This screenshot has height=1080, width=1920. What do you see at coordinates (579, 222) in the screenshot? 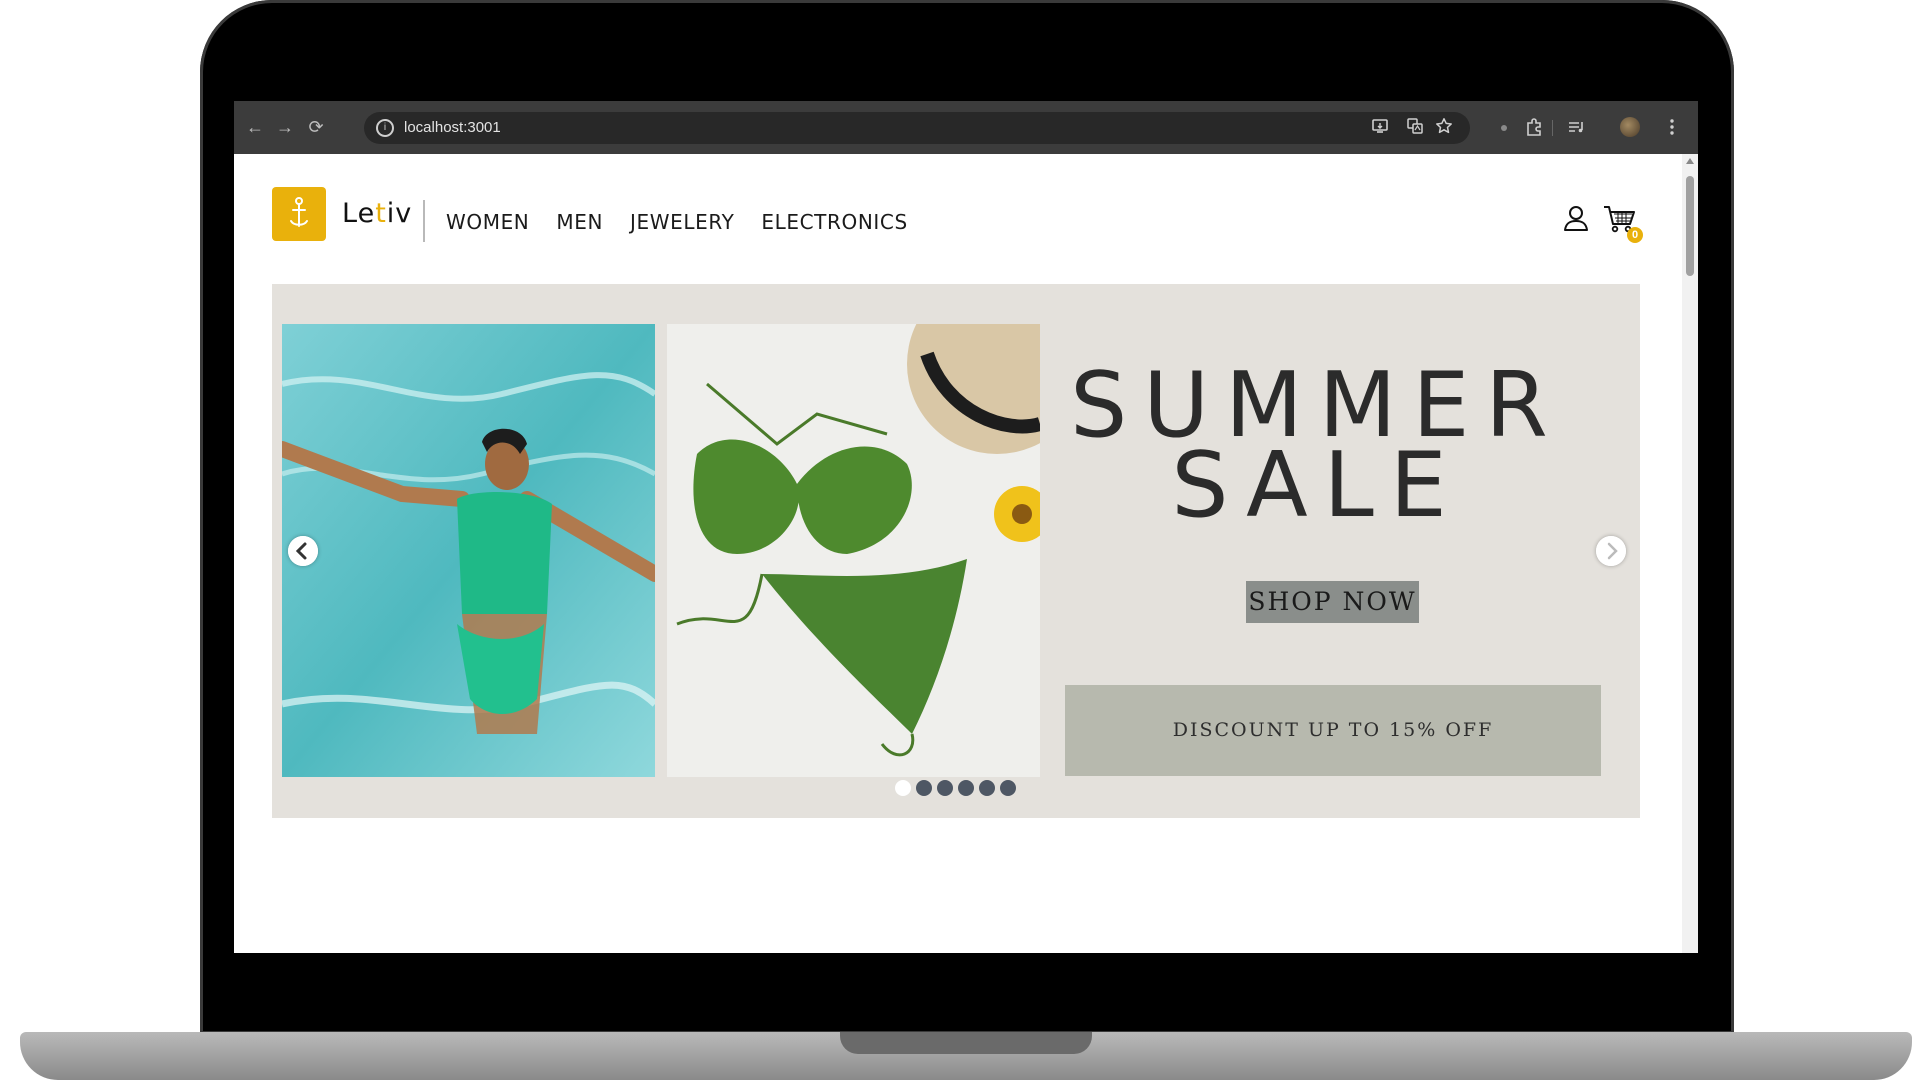
I see `nav-item-men: MEN` at bounding box center [579, 222].